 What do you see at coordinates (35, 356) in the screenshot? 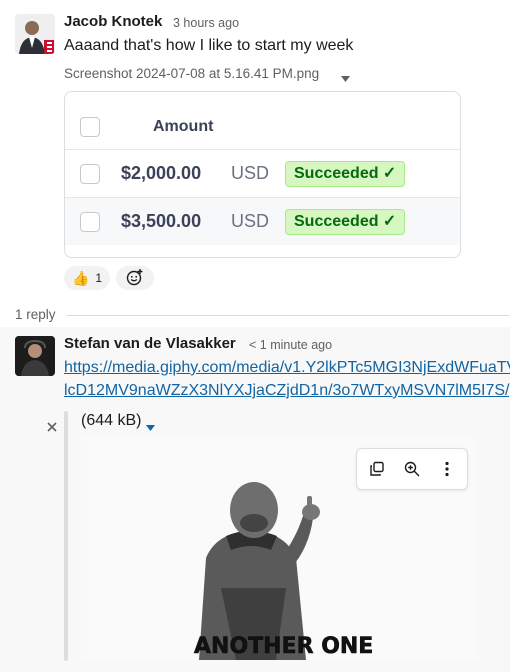
I see `avatar-stefan` at bounding box center [35, 356].